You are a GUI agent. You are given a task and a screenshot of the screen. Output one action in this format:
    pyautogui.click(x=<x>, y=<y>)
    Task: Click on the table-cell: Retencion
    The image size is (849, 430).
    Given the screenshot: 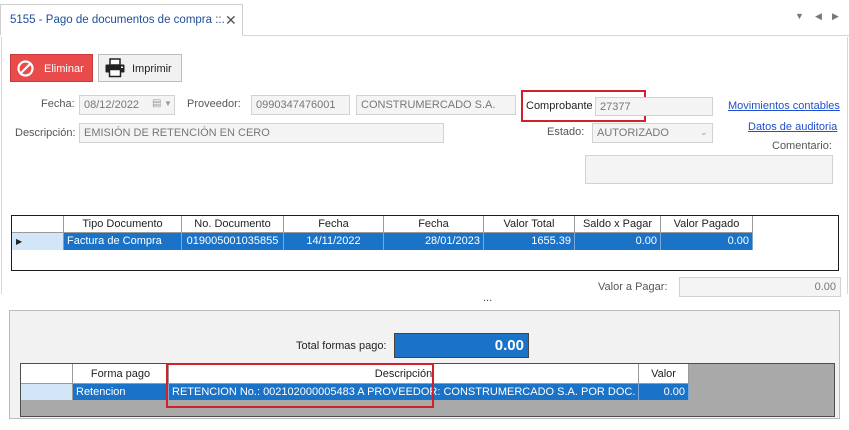 What is the action you would take?
    pyautogui.click(x=121, y=392)
    